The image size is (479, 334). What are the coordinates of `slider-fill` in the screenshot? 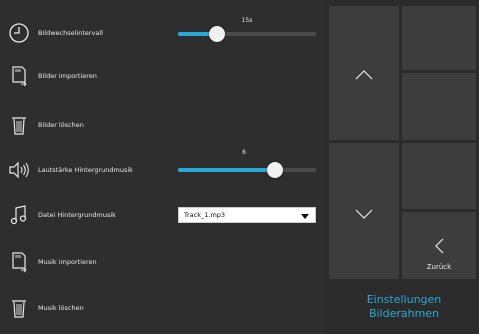 It's located at (226, 170).